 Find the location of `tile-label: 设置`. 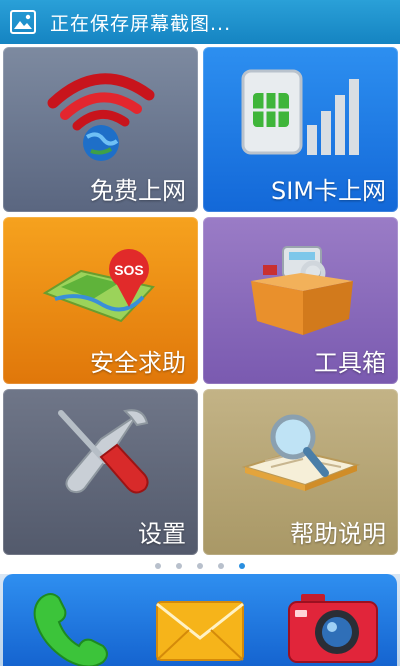

tile-label: 设置 is located at coordinates (162, 534).